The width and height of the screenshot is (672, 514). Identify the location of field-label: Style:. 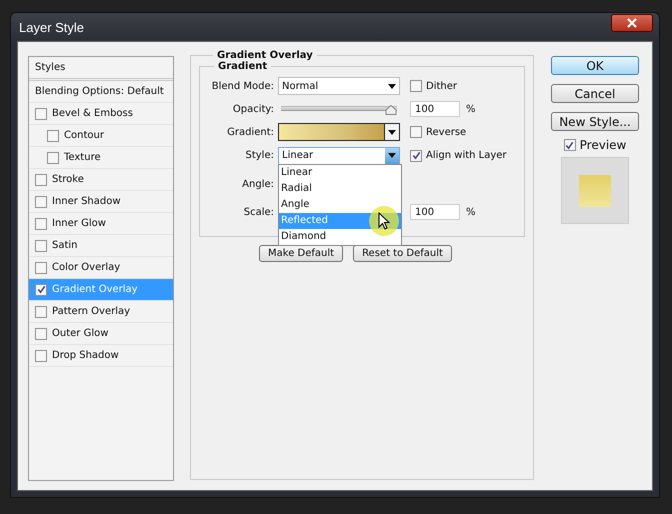
(259, 155).